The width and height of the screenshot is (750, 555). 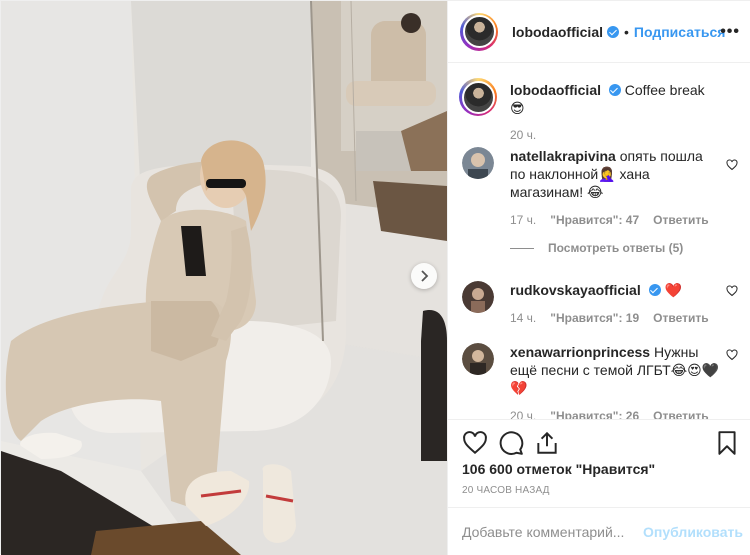 I want to click on add-comment-bar: Опубликовать, so click(x=599, y=531).